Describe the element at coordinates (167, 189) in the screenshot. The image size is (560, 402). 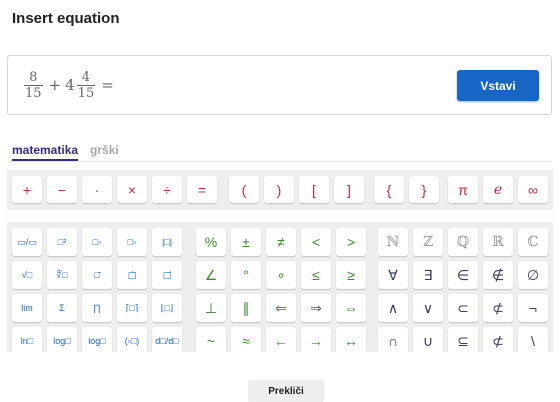
I see `divide-key: ÷` at that location.